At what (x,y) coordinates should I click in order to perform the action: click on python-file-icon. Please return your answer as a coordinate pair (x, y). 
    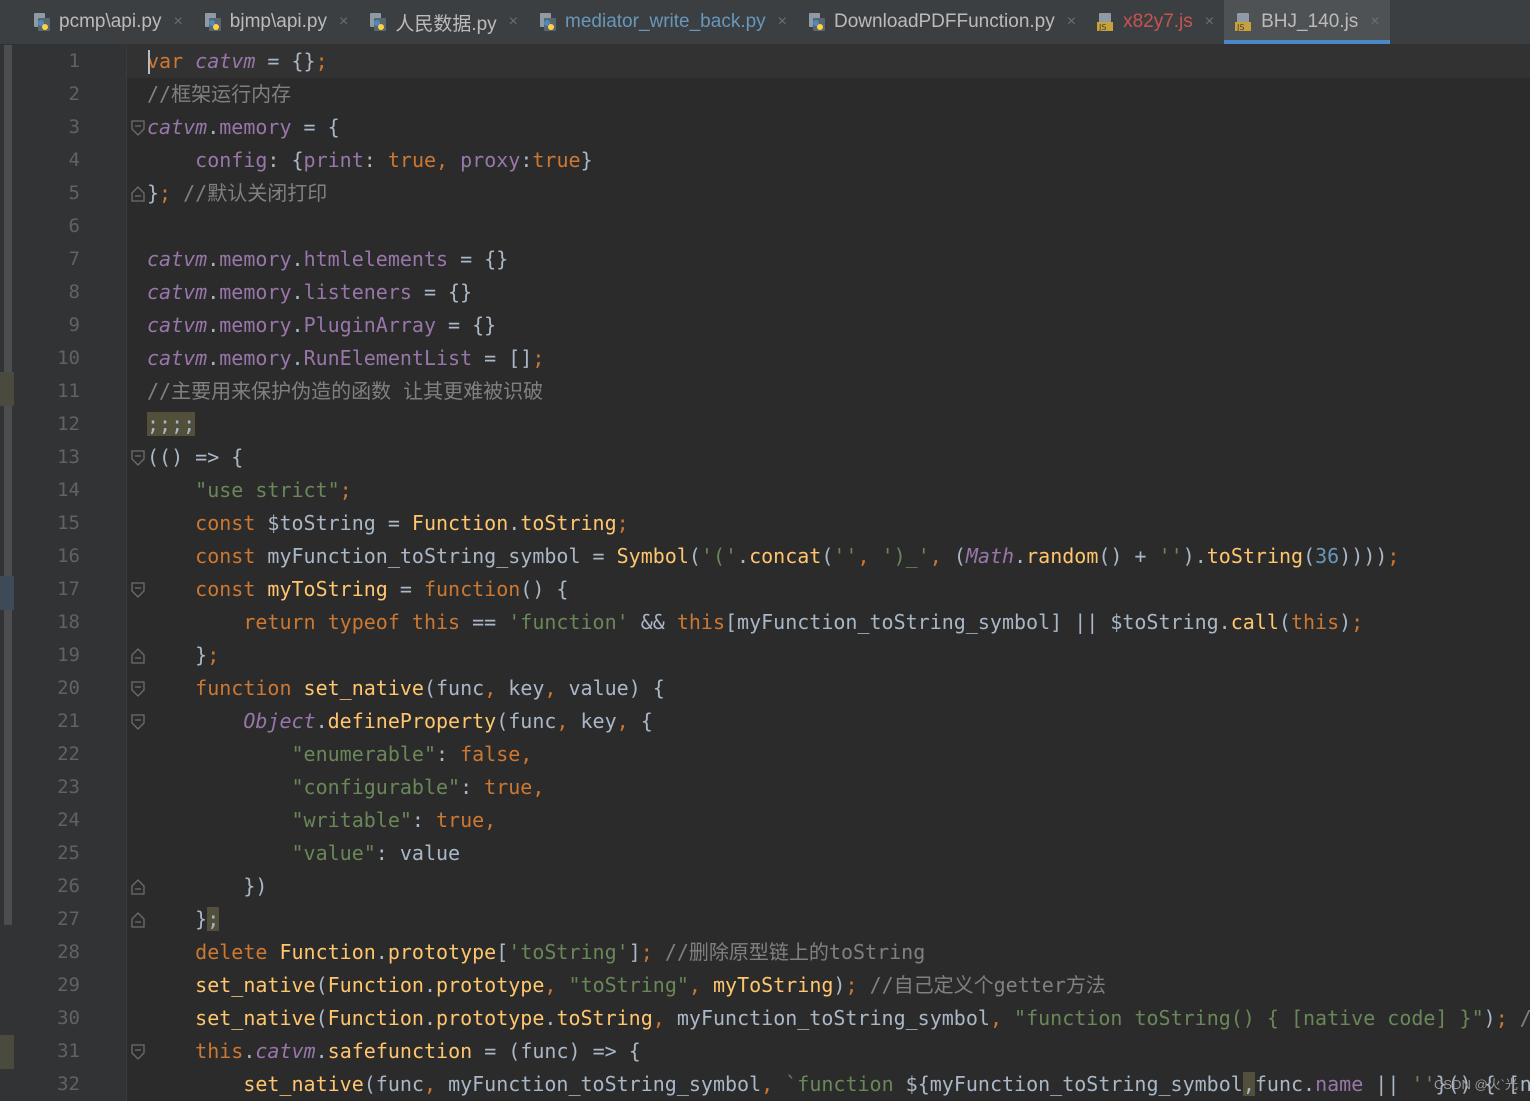
    Looking at the image, I should click on (817, 22).